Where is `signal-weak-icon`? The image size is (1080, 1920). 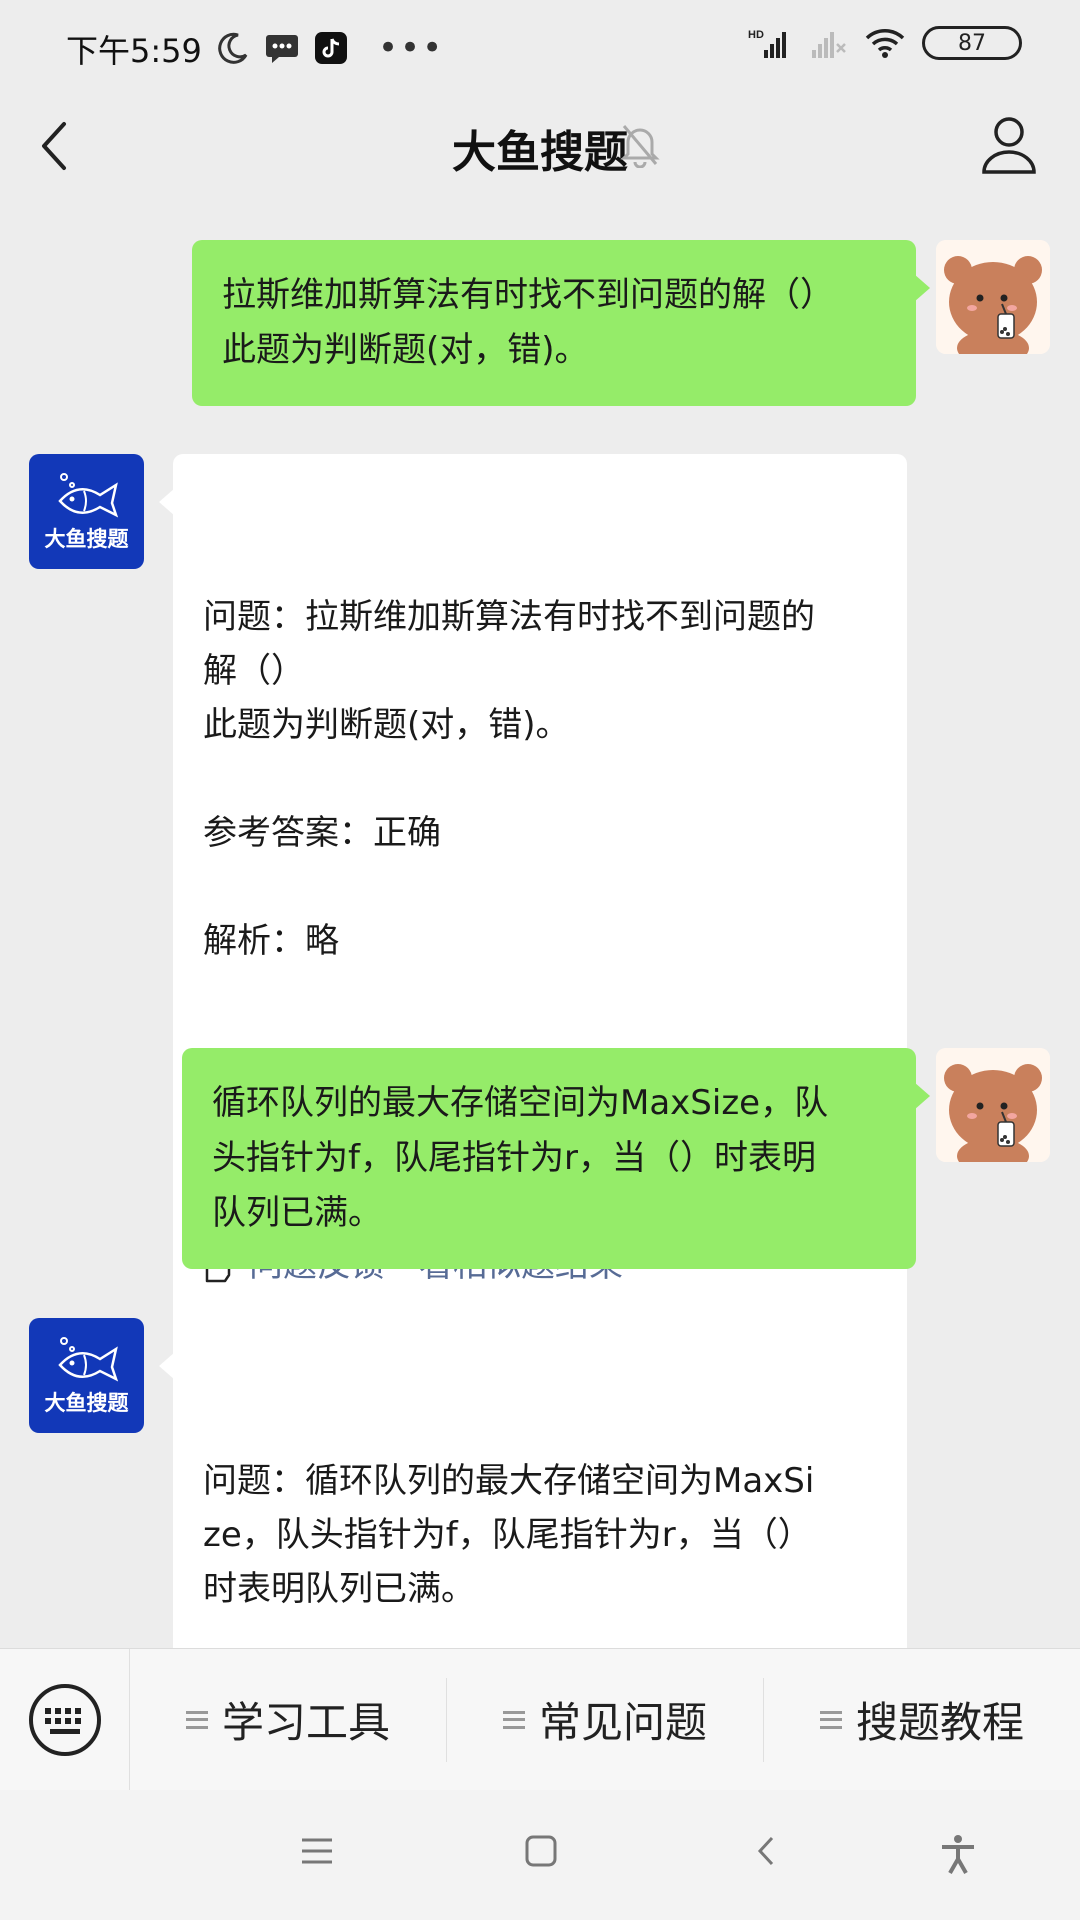 signal-weak-icon is located at coordinates (829, 45).